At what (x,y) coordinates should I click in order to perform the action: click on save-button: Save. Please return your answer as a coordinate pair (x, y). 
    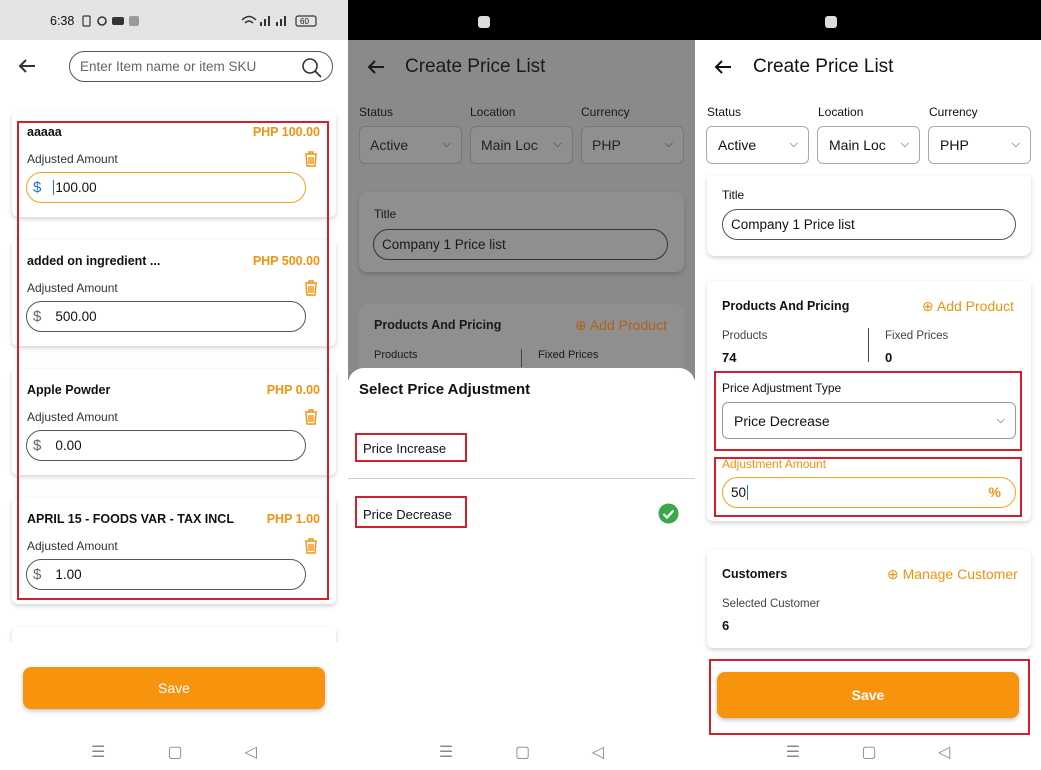
    Looking at the image, I should click on (174, 688).